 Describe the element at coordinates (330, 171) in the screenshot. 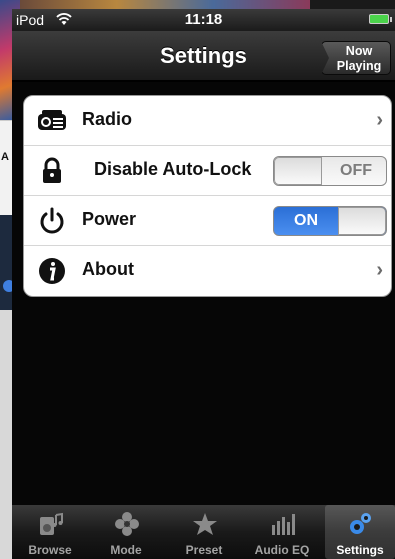

I see `autolock-toggle: OFF` at that location.